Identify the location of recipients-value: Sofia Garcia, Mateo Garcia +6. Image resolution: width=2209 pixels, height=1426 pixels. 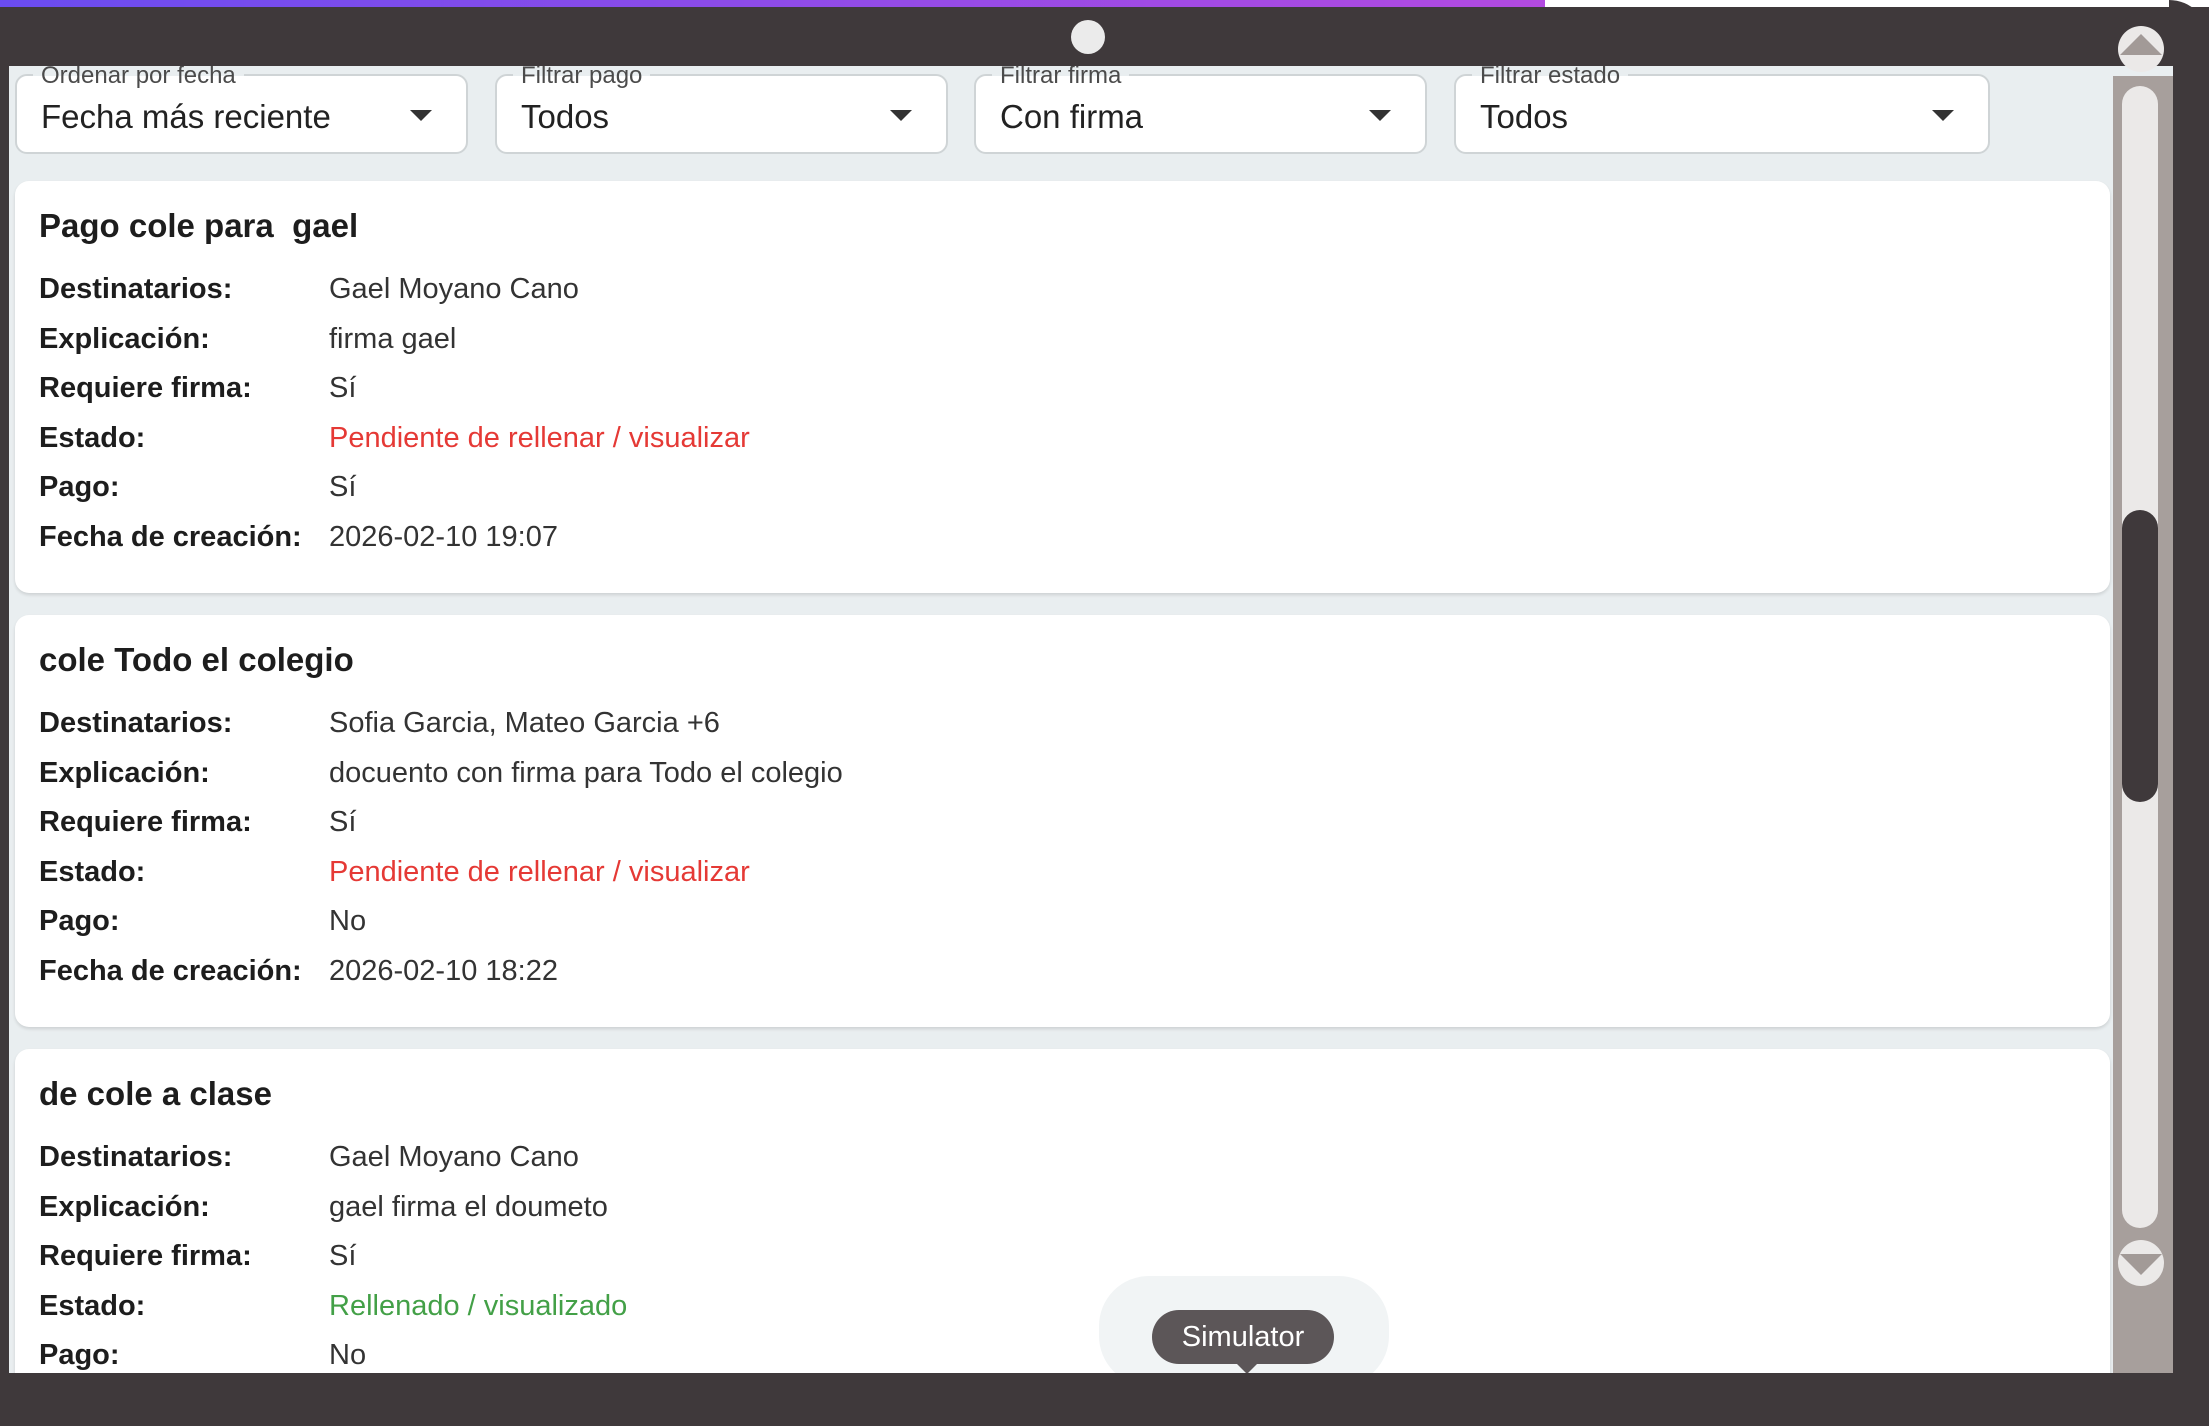
(524, 723).